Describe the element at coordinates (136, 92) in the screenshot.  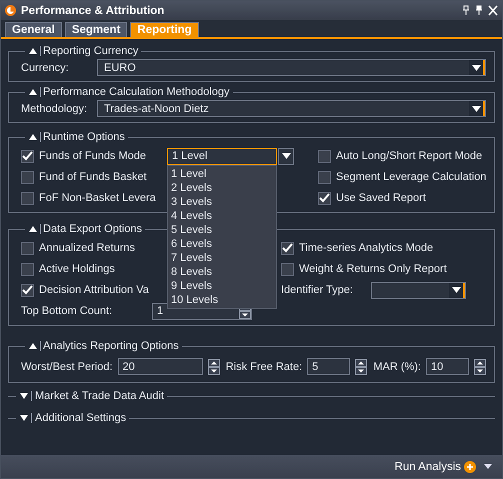
I see `section-title: Performance Calculation Methodology` at that location.